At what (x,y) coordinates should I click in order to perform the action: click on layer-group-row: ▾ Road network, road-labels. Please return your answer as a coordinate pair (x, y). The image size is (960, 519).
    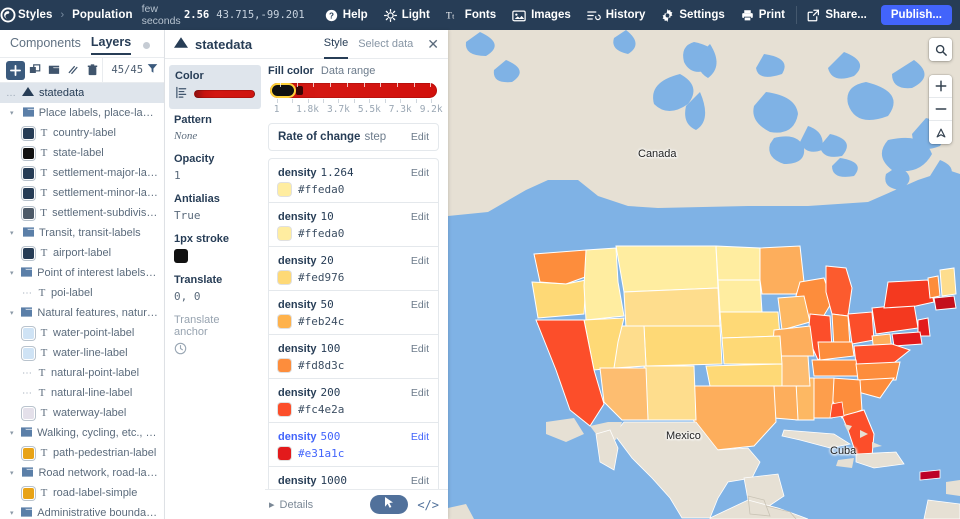
    Looking at the image, I should click on (82, 473).